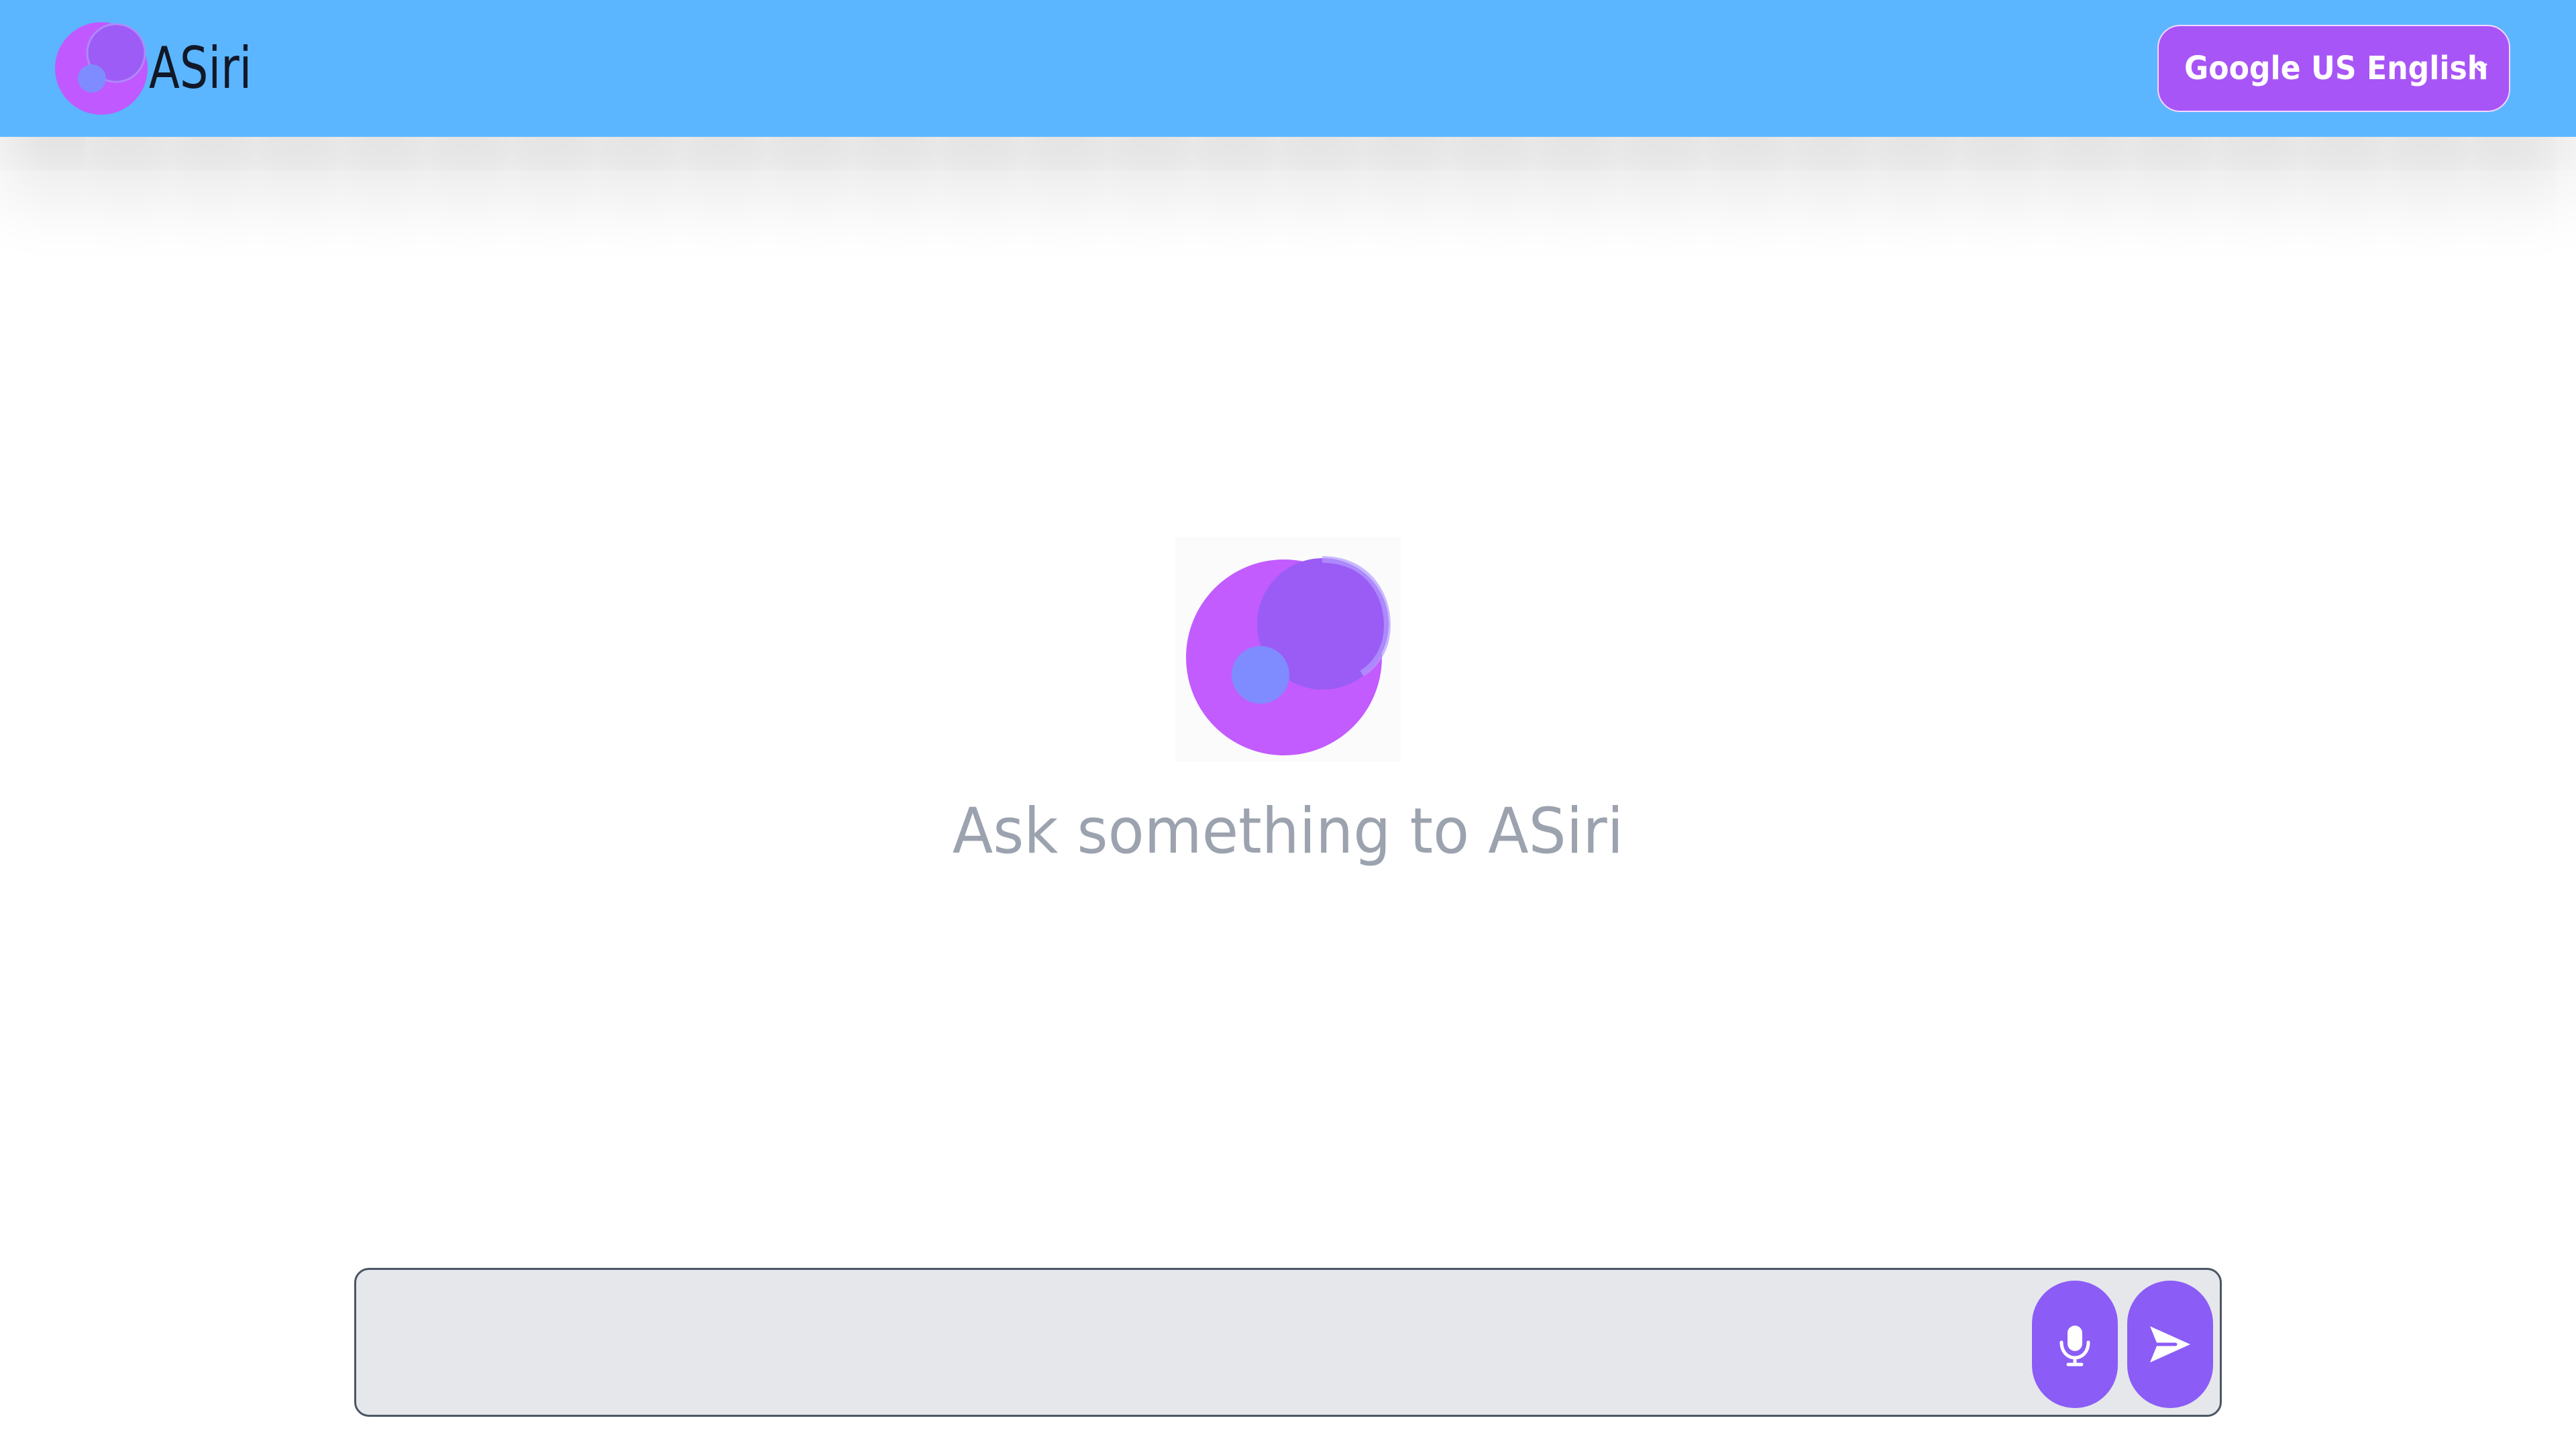 The height and width of the screenshot is (1449, 2576). I want to click on voice-language-select: Google US English, so click(2333, 68).